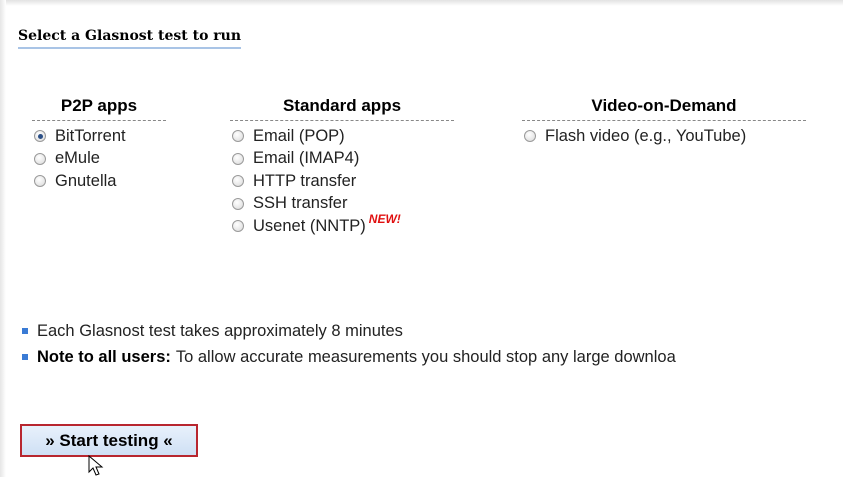  I want to click on option-email-imap4: Email (IMAP4), so click(342, 159).